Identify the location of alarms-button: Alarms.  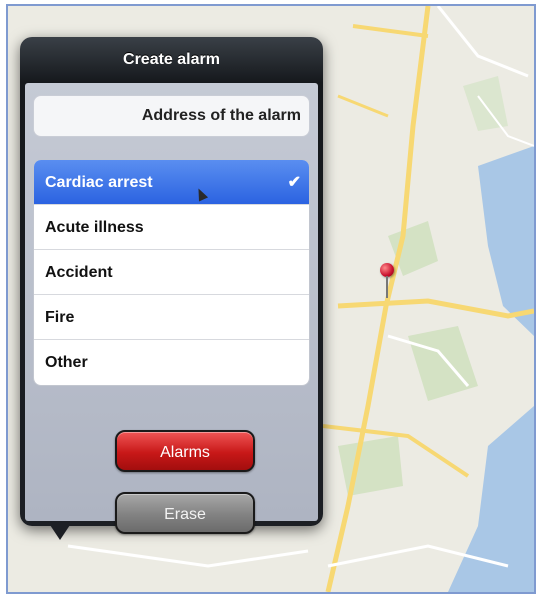
(185, 451).